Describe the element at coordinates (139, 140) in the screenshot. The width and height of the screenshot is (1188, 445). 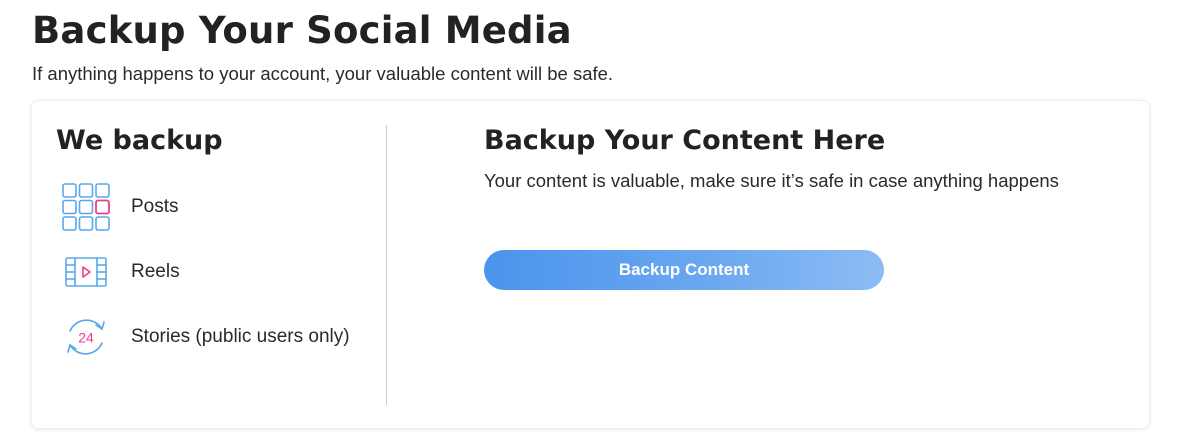
I see `we-backup-title: We backup` at that location.